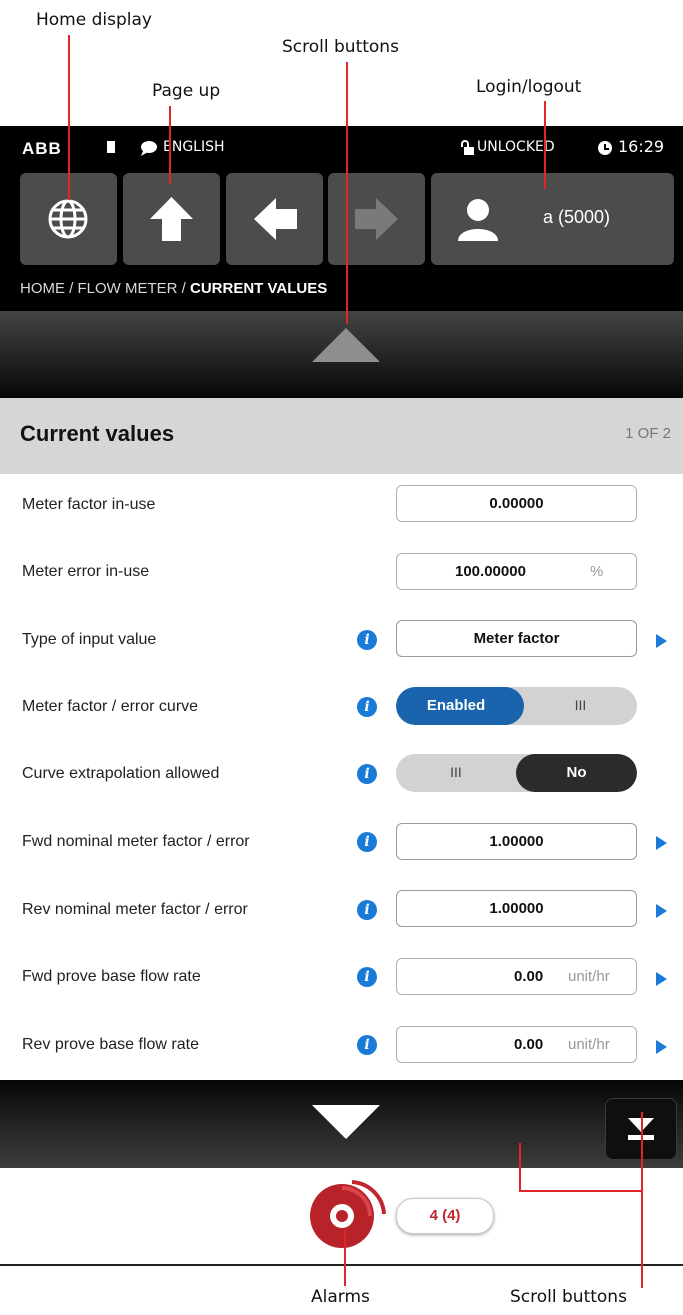 This screenshot has height=1315, width=683. I want to click on toggle-on-label: Enabled, so click(456, 705).